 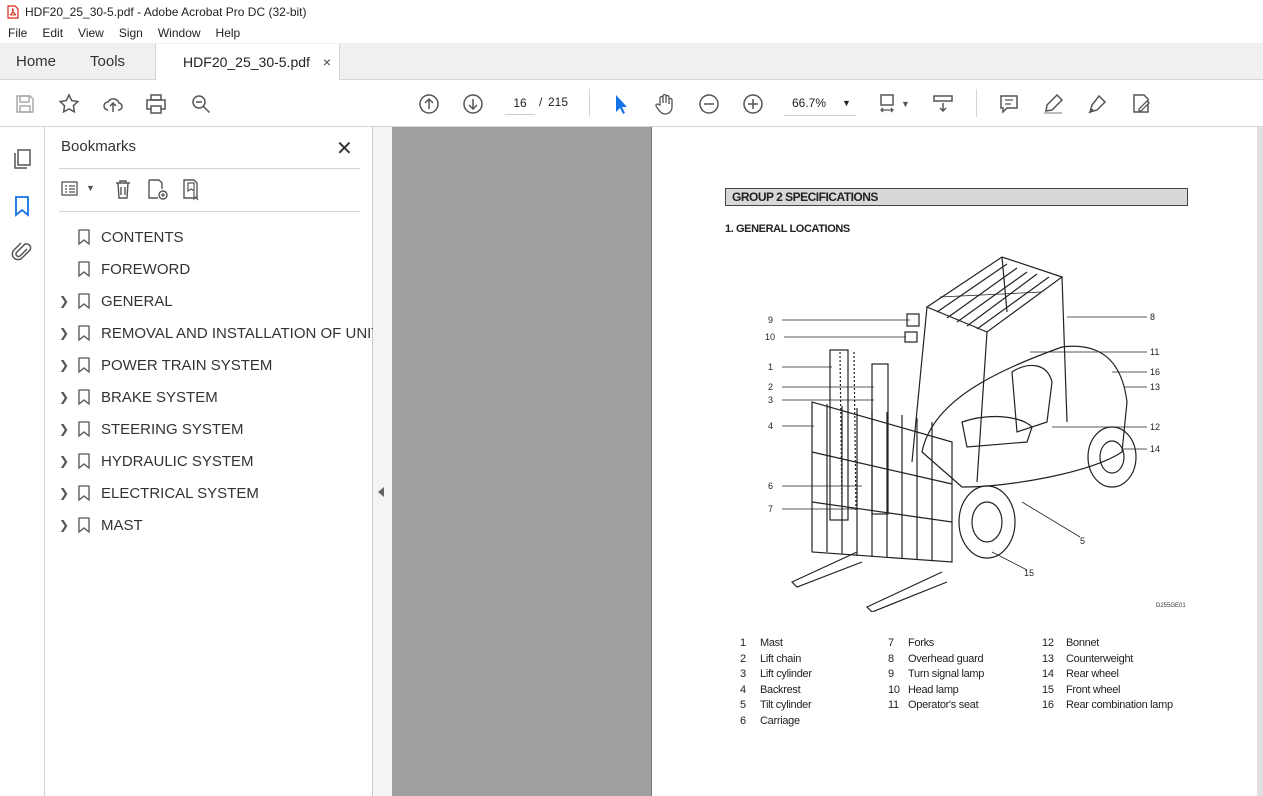 What do you see at coordinates (213, 333) in the screenshot?
I see `bookmark-item: ❯ REMOVAL AND INSTALLATION OF UNIT` at bounding box center [213, 333].